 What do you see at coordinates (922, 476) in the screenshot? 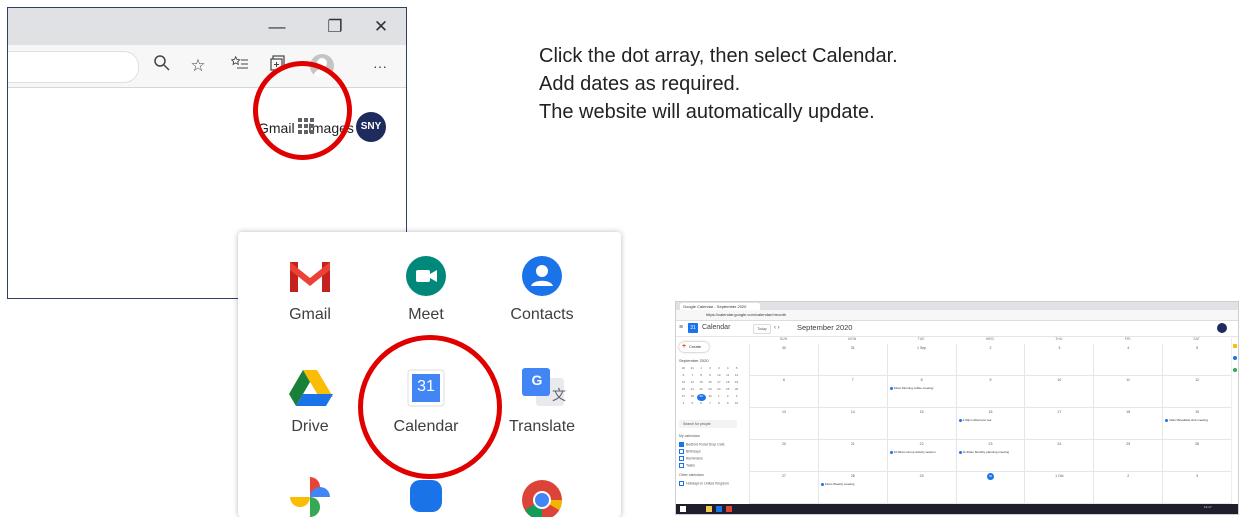
I see `day-number: 29` at bounding box center [922, 476].